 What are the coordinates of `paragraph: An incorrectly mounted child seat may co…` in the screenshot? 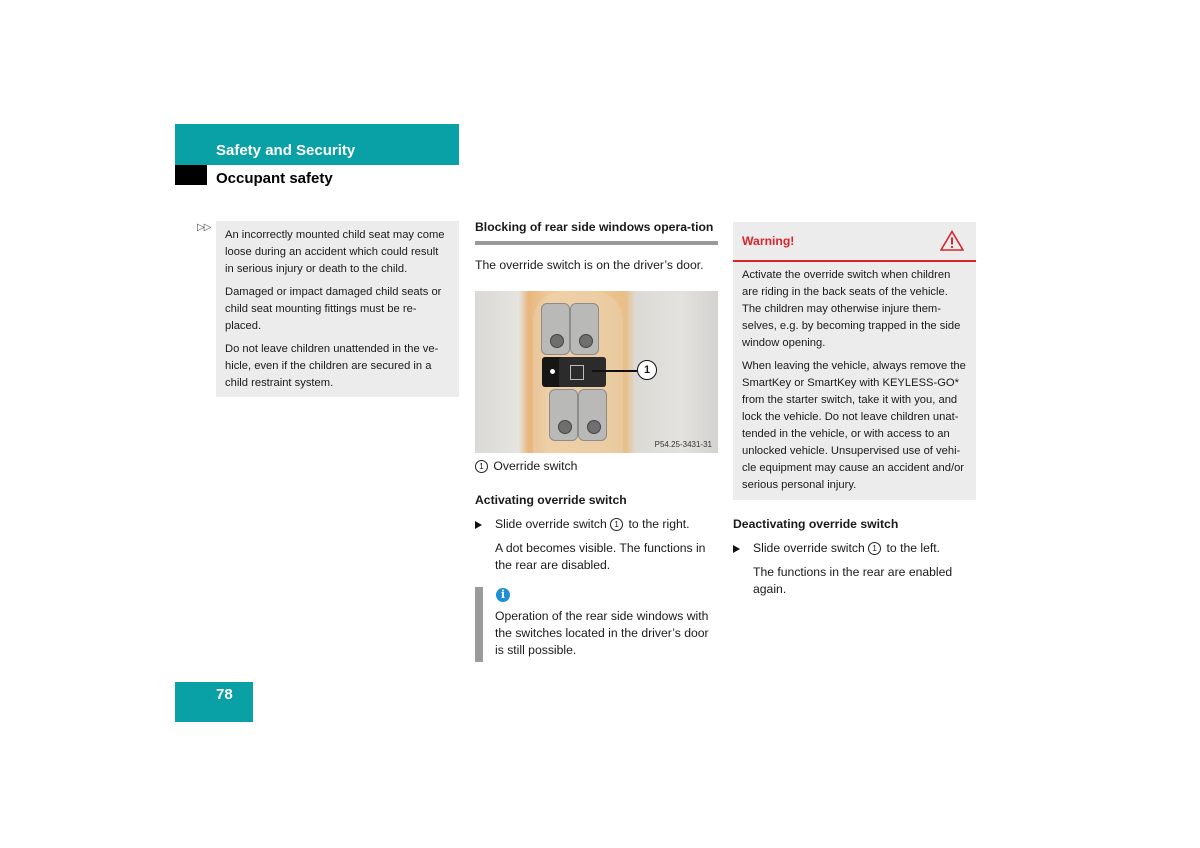 It's located at (335, 252).